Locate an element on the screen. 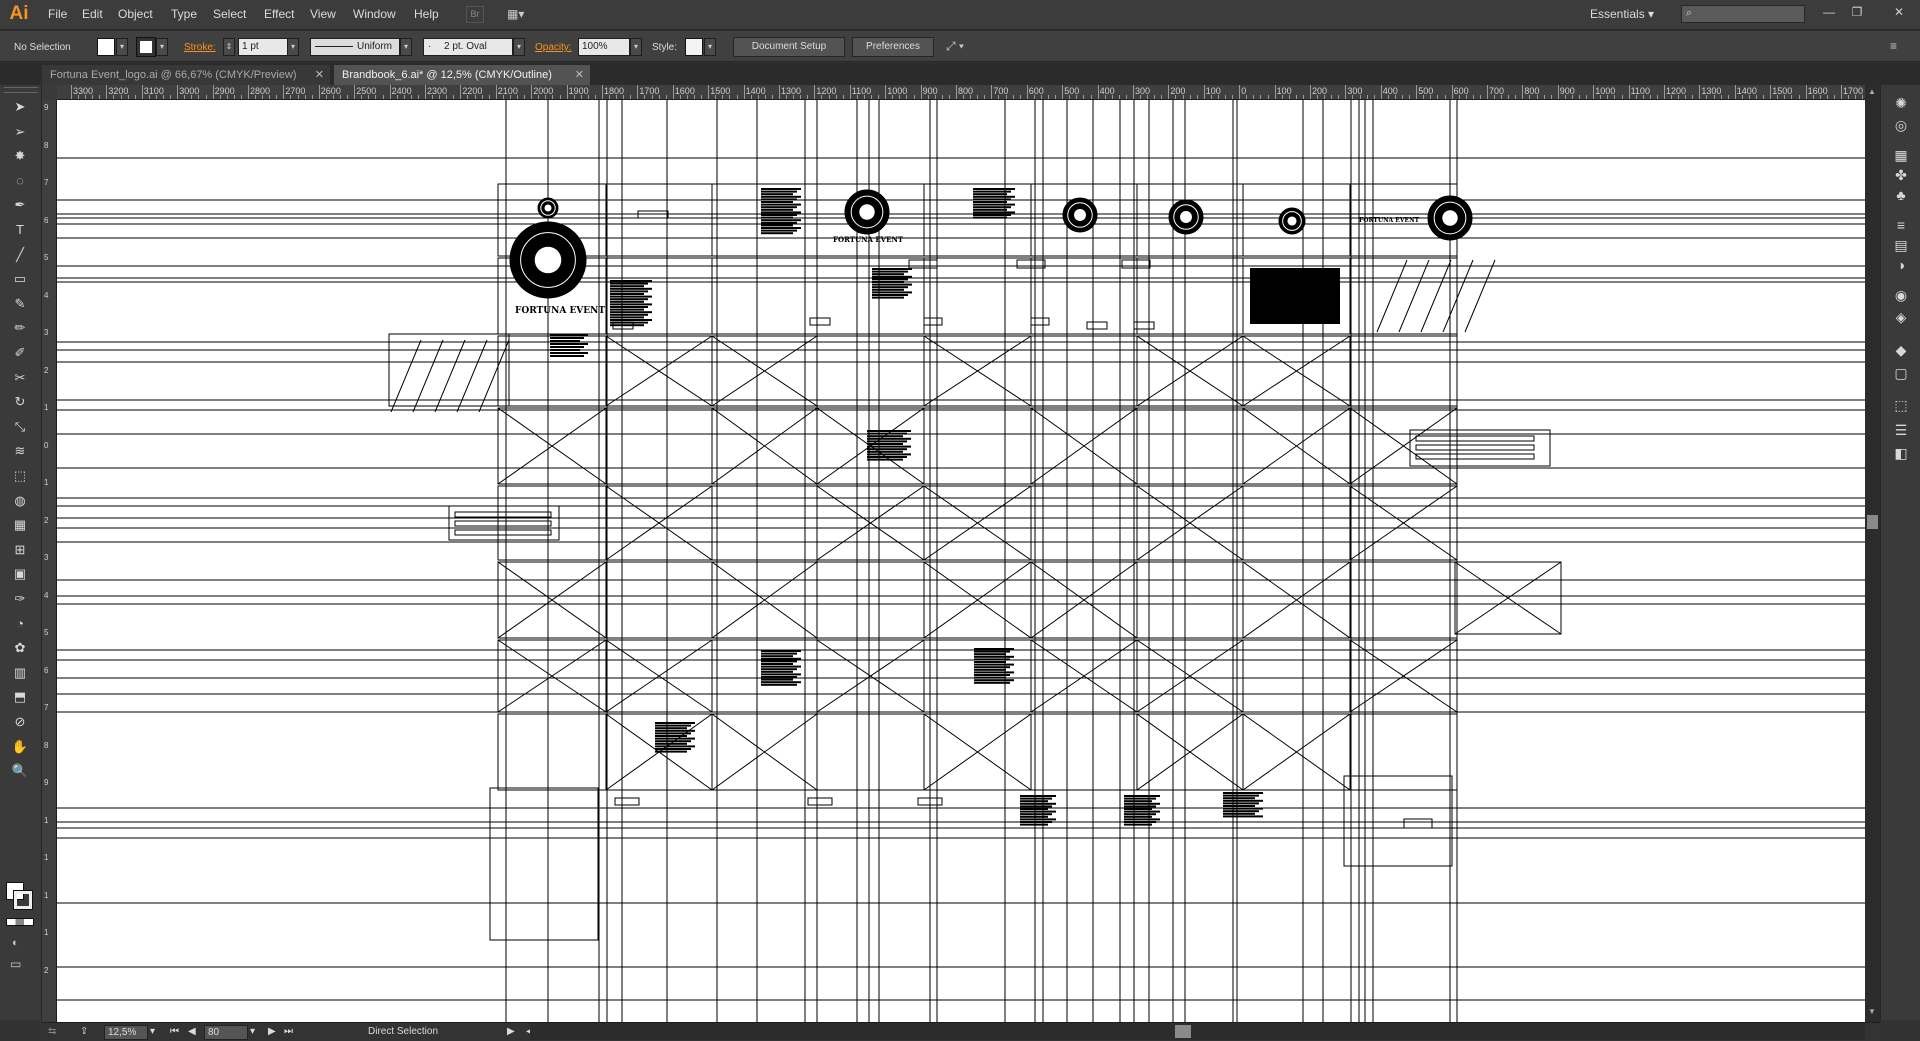  zoom-dropdown-icon: ▾ is located at coordinates (152, 1031).